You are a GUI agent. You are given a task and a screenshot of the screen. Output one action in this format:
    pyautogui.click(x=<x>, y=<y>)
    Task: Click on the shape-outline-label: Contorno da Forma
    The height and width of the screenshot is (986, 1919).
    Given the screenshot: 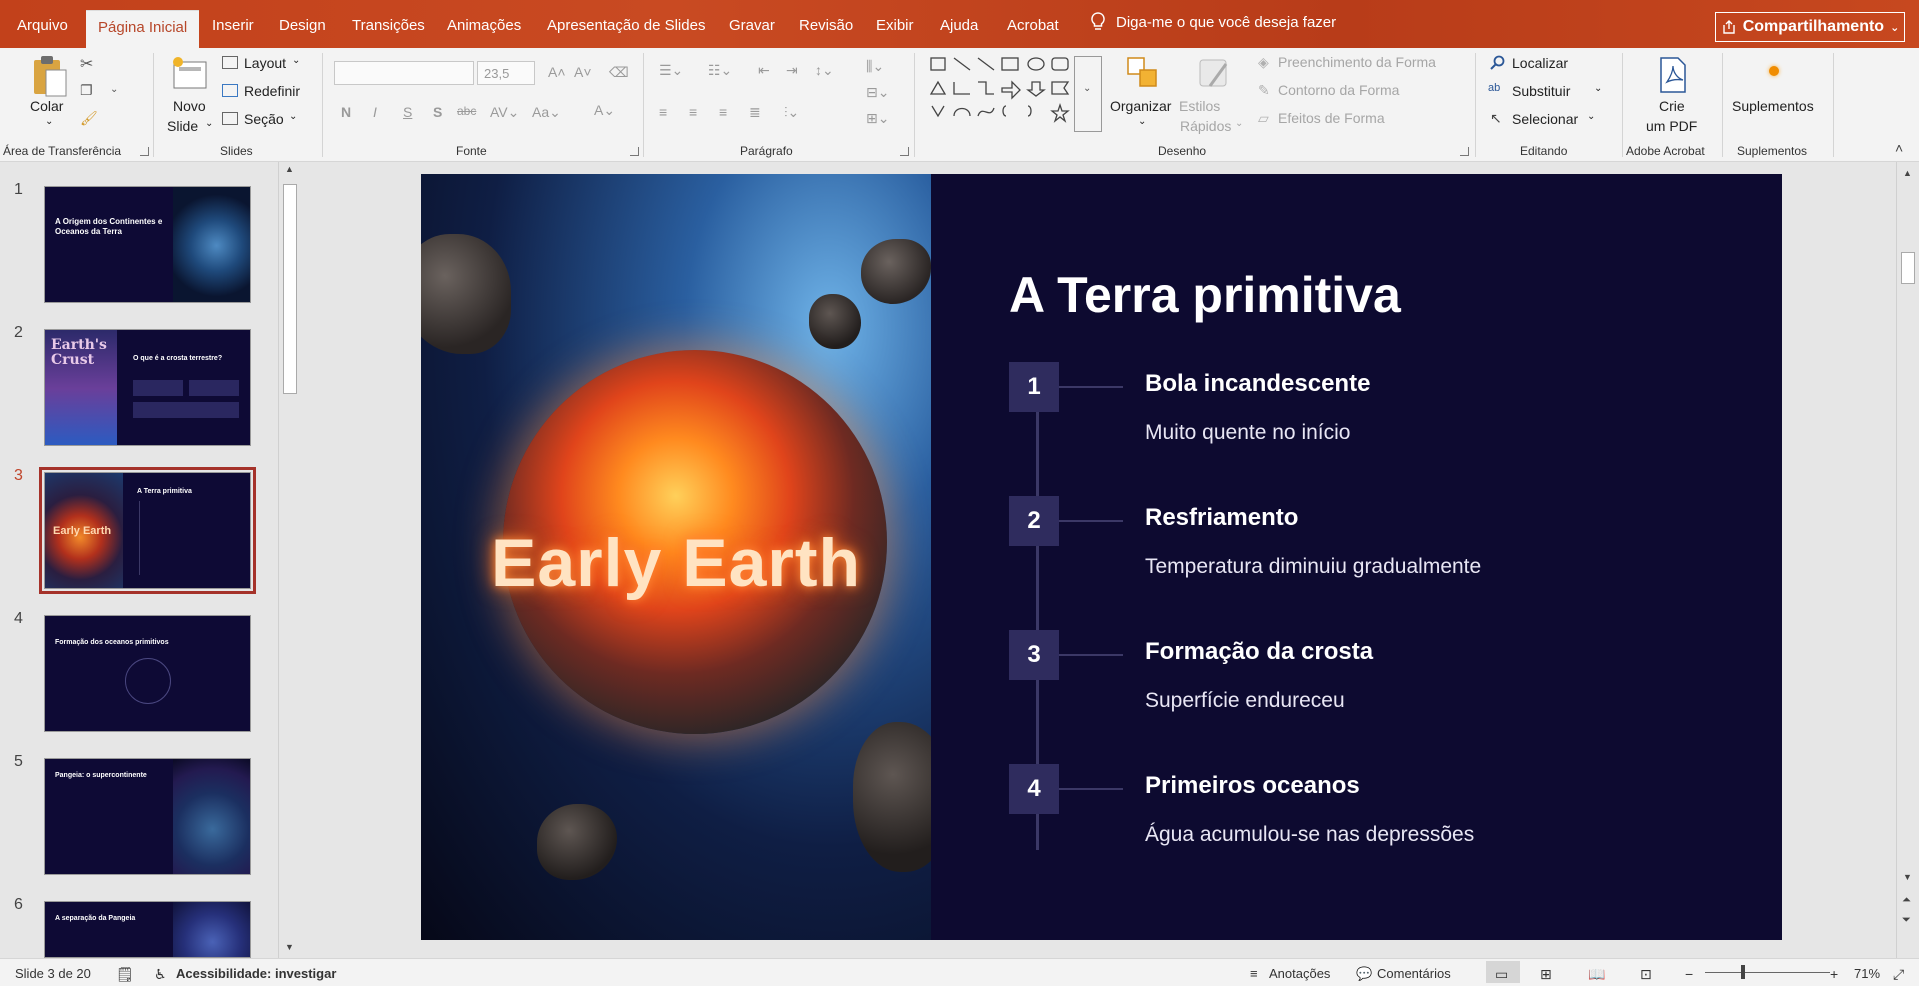 What is the action you would take?
    pyautogui.click(x=1338, y=90)
    